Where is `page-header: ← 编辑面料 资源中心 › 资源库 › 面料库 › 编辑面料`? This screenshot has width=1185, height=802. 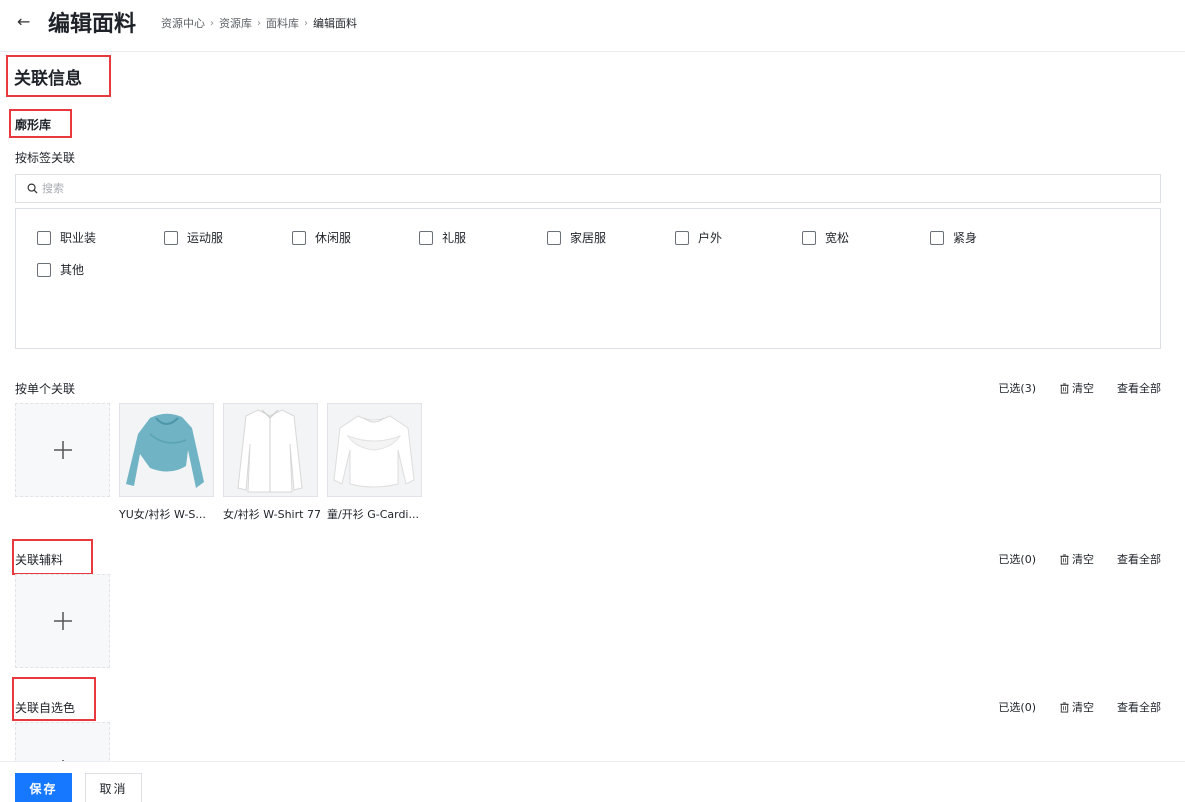 page-header: ← 编辑面料 资源中心 › 资源库 › 面料库 › 编辑面料 is located at coordinates (592, 26).